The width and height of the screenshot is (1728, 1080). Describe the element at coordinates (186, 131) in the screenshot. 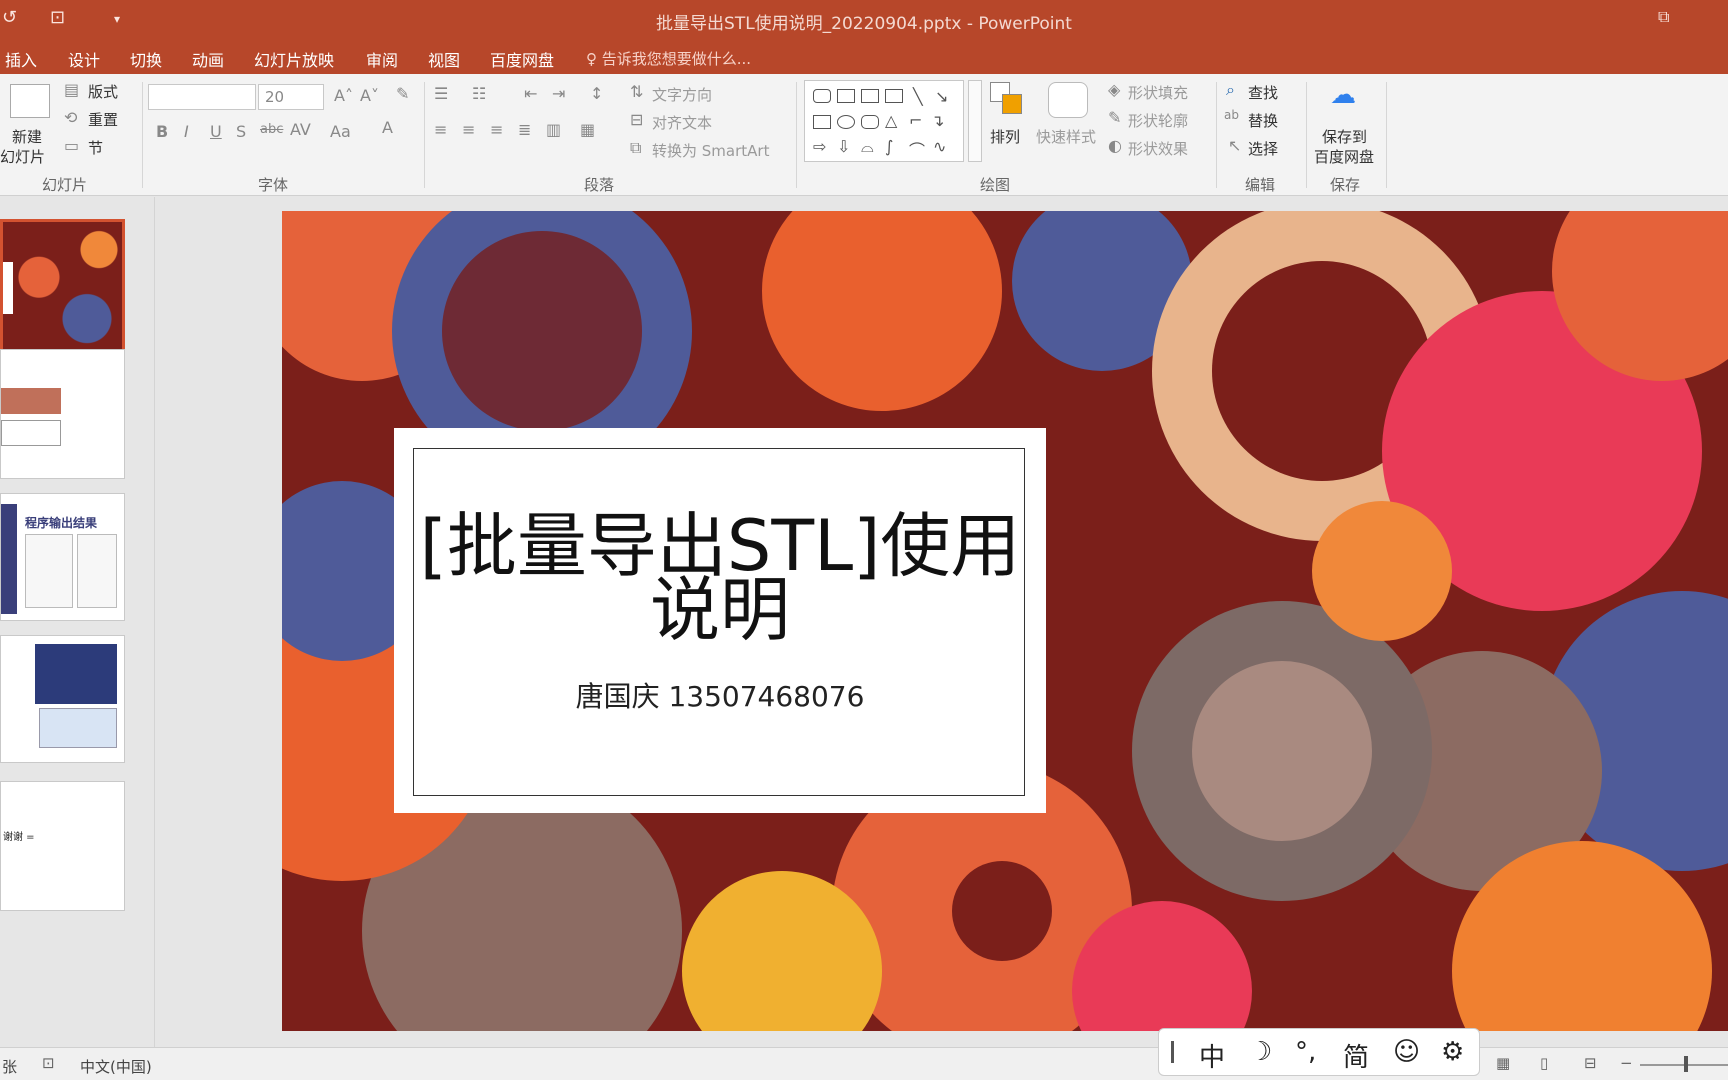

I see `italic-icon: I` at that location.